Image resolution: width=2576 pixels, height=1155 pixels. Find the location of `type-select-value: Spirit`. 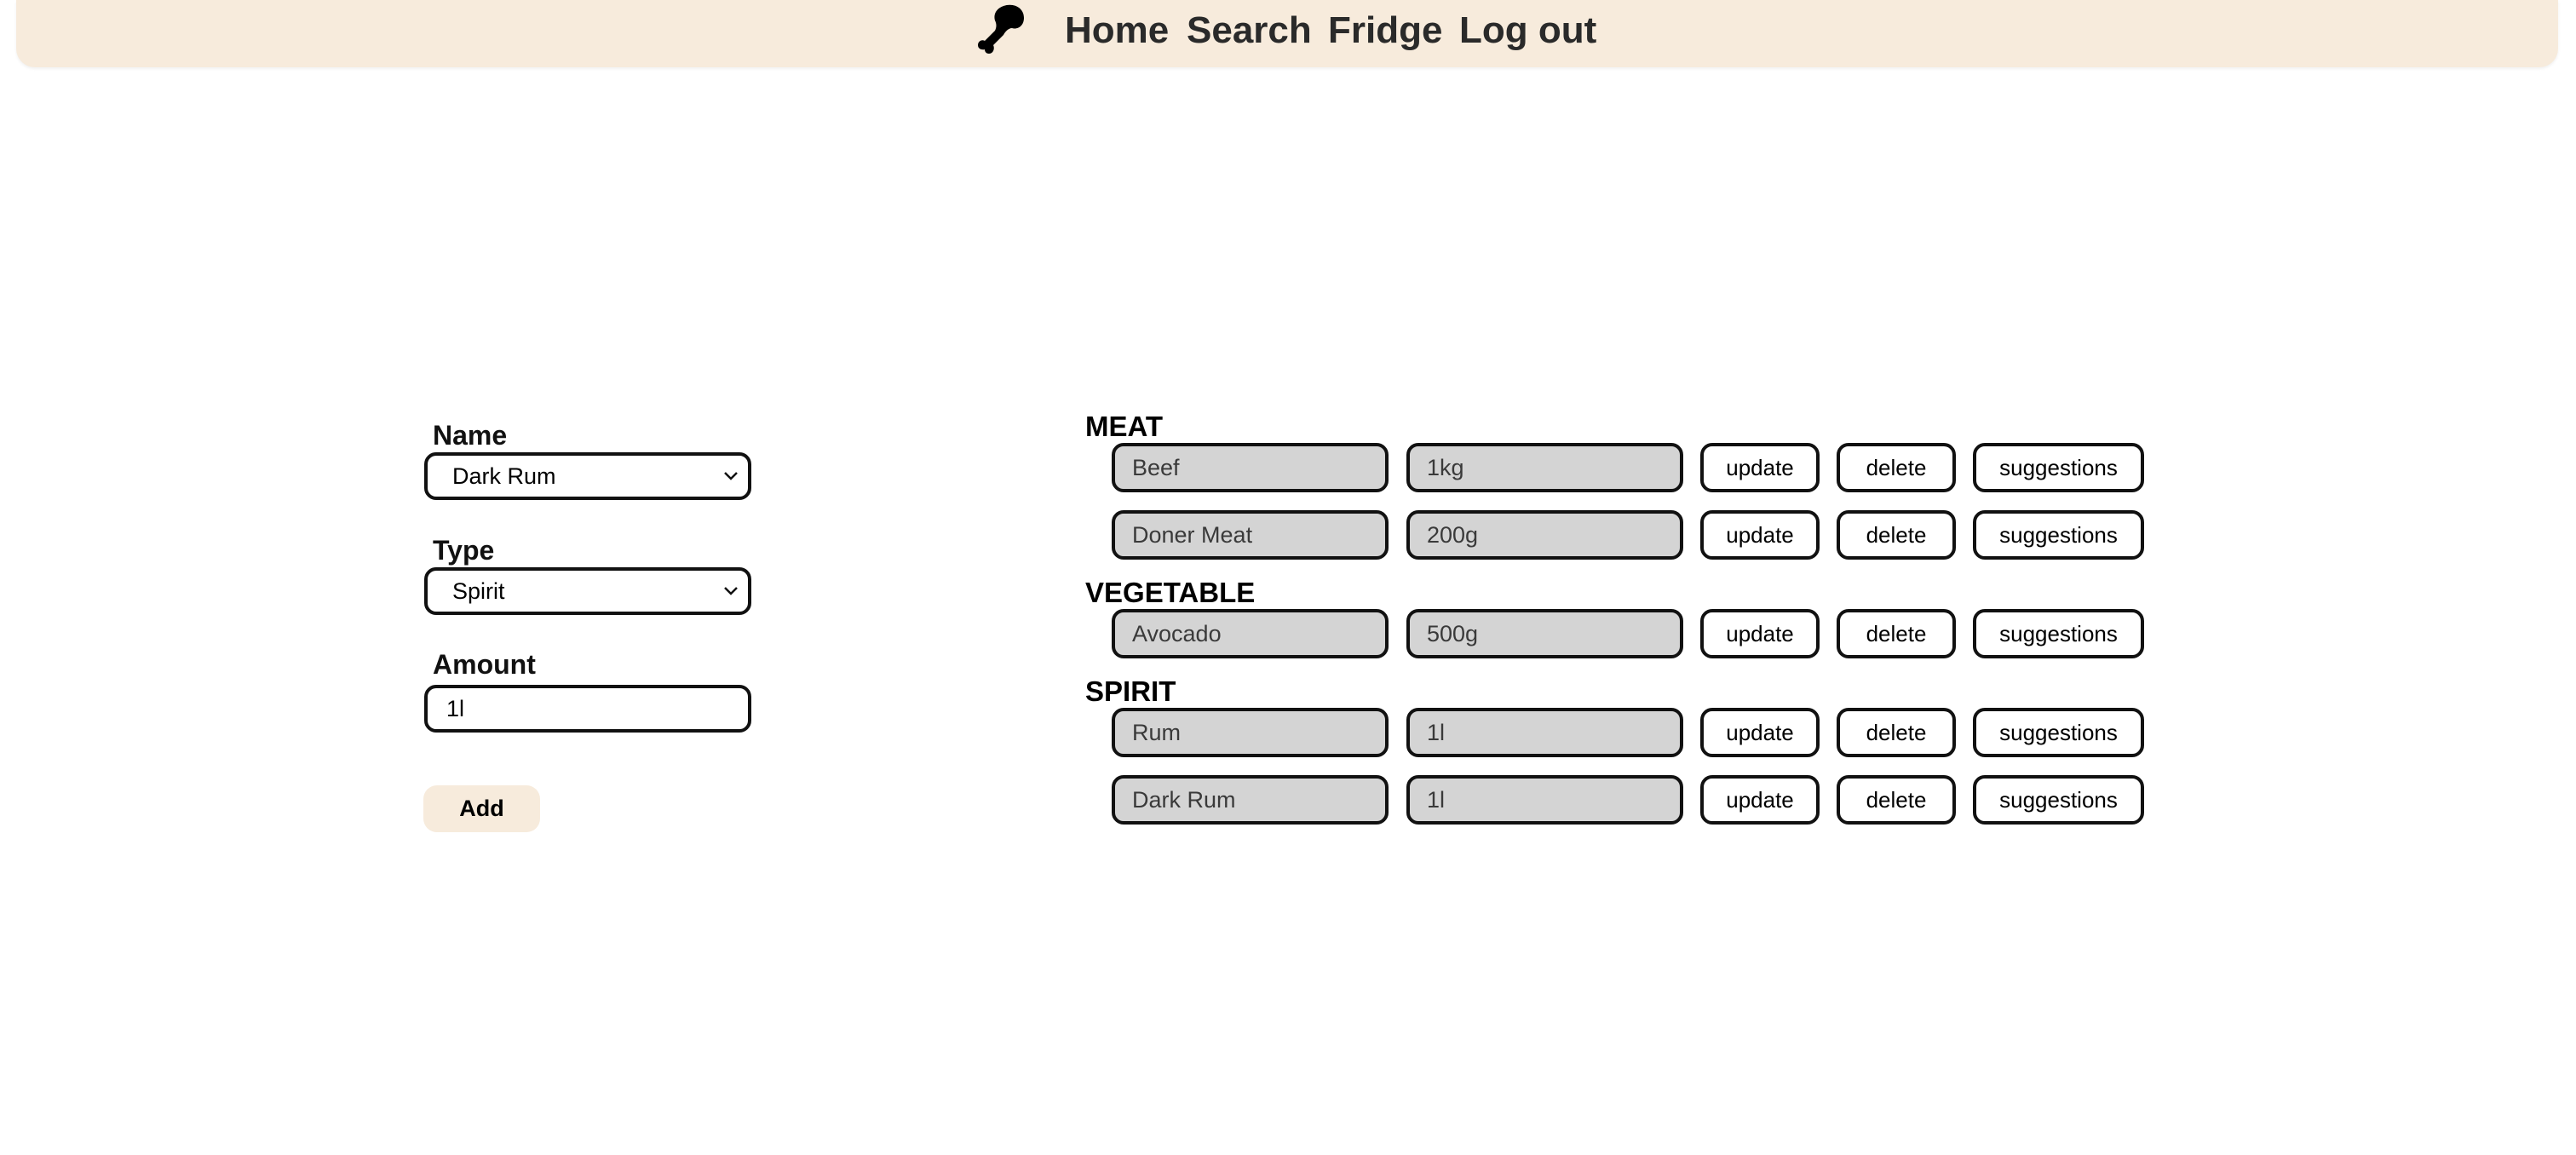

type-select-value: Spirit is located at coordinates (479, 591).